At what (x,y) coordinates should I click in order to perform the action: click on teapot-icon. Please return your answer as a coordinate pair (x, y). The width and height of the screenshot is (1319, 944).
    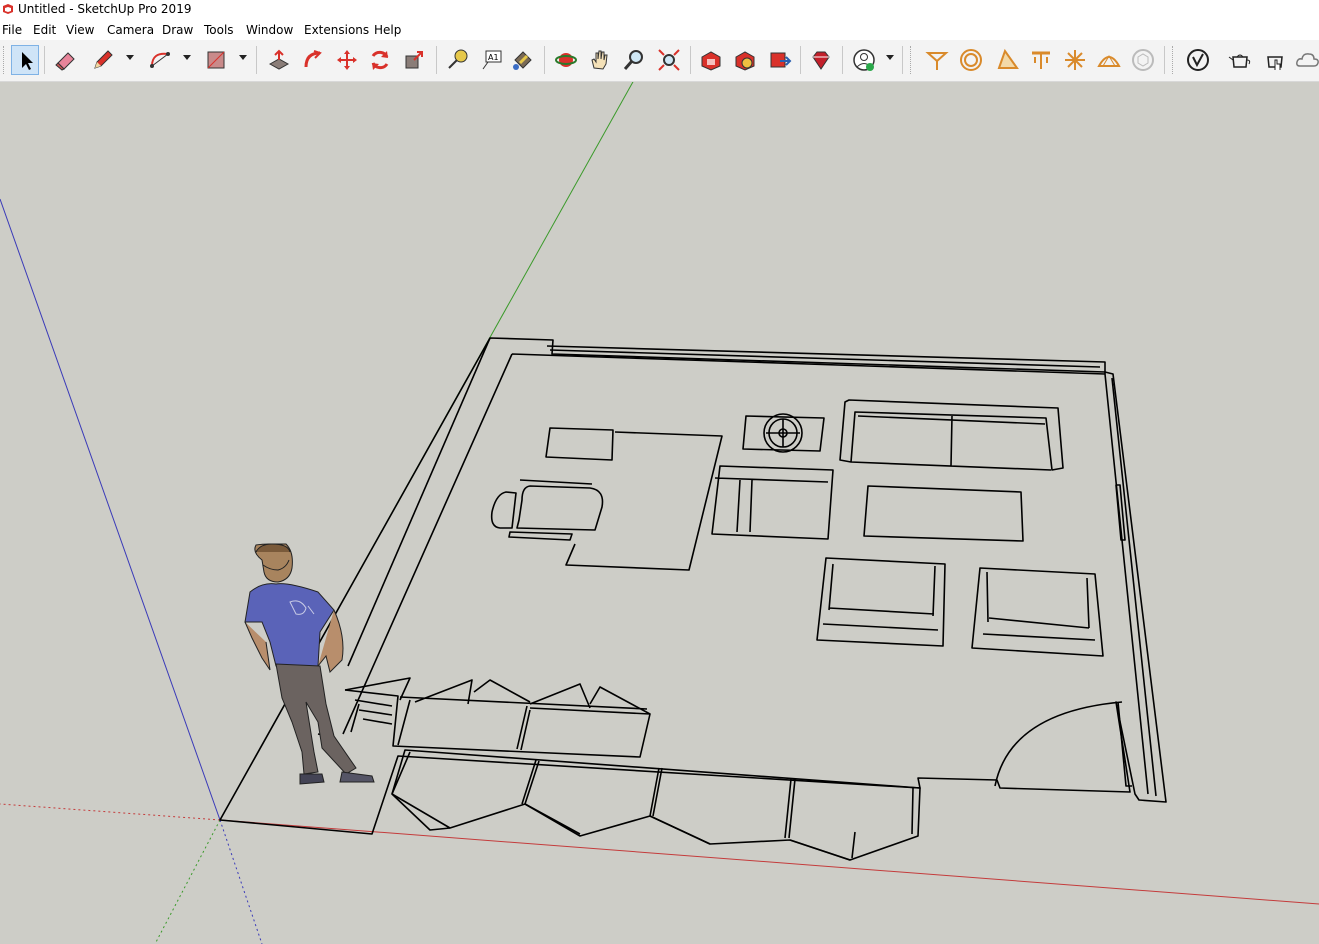
    Looking at the image, I should click on (1239, 61).